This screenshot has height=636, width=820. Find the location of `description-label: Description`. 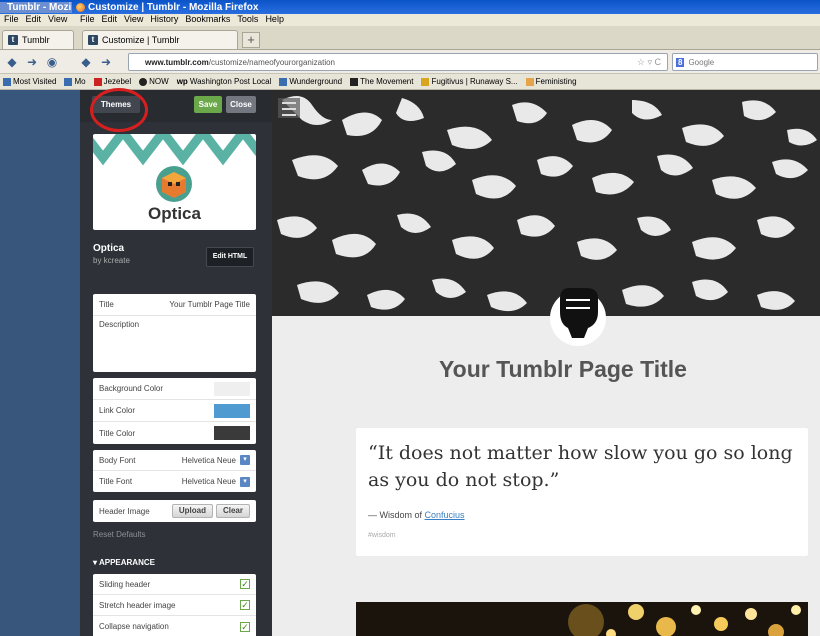

description-label: Description is located at coordinates (119, 324).